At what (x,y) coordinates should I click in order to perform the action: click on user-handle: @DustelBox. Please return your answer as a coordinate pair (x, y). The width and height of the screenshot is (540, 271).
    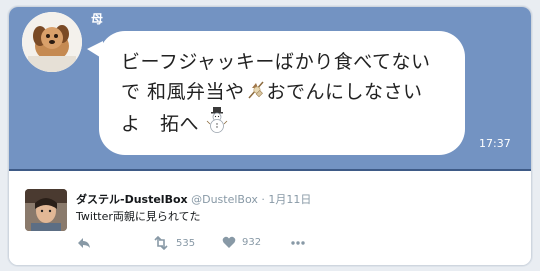
    Looking at the image, I should click on (224, 199).